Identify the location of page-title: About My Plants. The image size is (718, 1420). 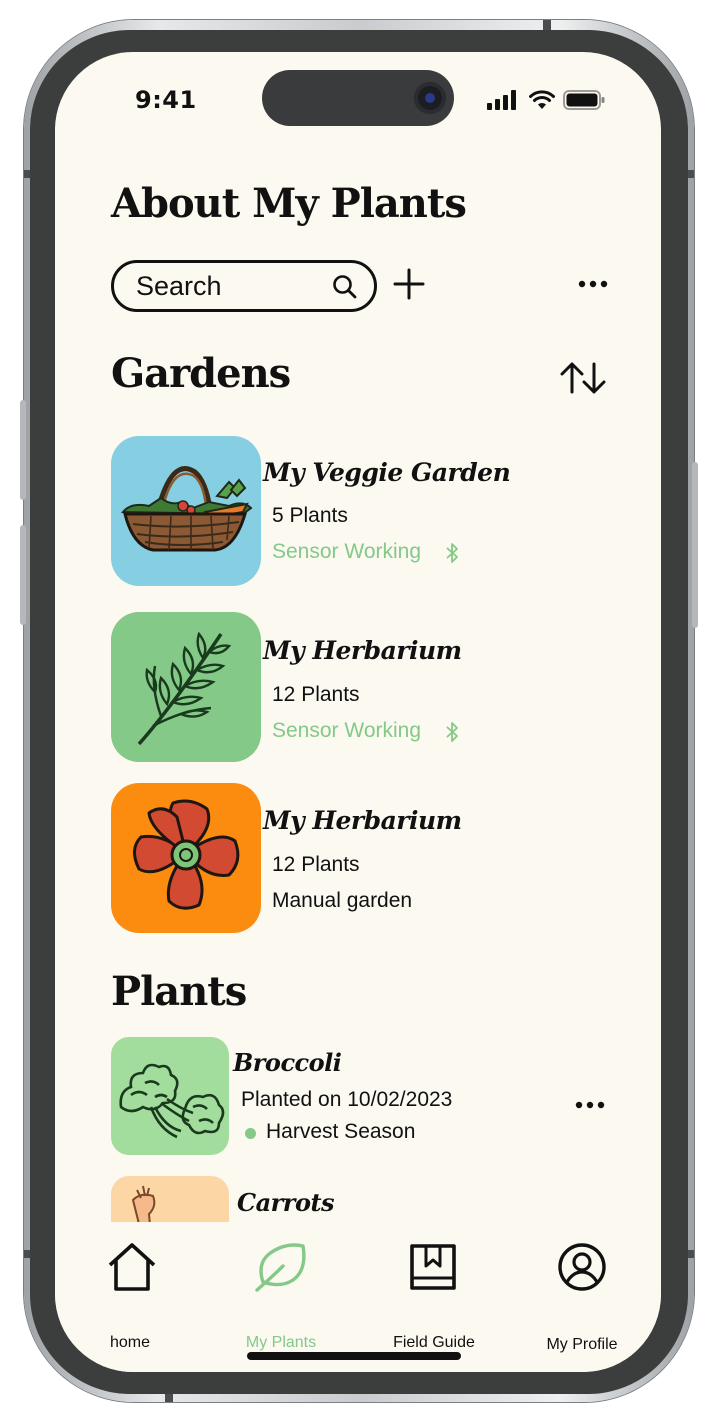
(289, 203).